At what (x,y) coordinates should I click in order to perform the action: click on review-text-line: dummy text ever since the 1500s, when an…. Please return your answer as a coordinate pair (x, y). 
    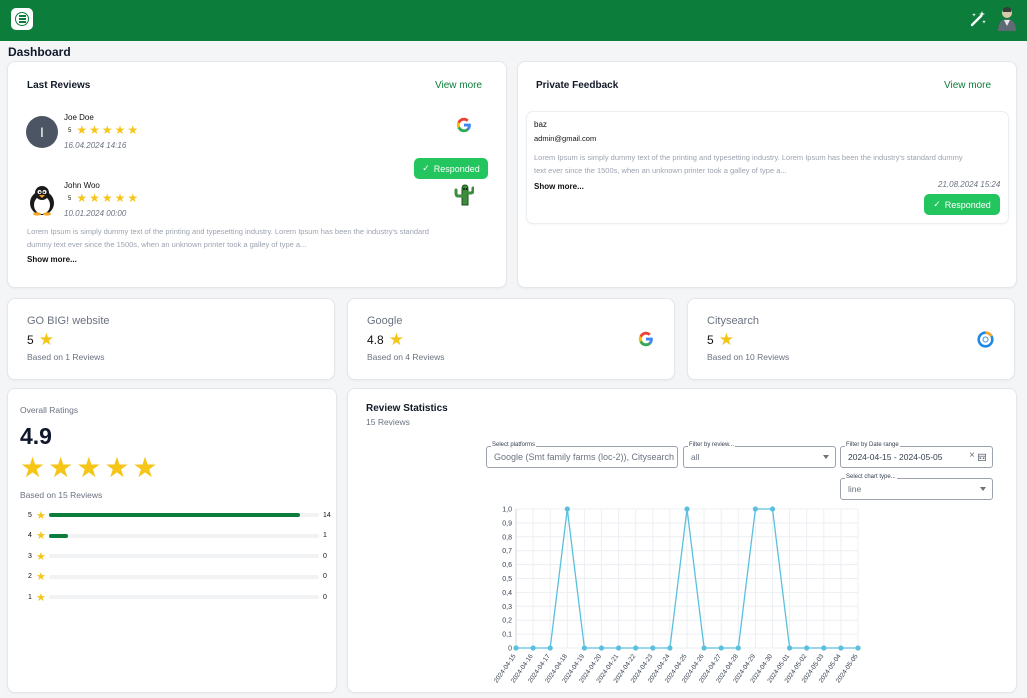
    Looking at the image, I should click on (167, 244).